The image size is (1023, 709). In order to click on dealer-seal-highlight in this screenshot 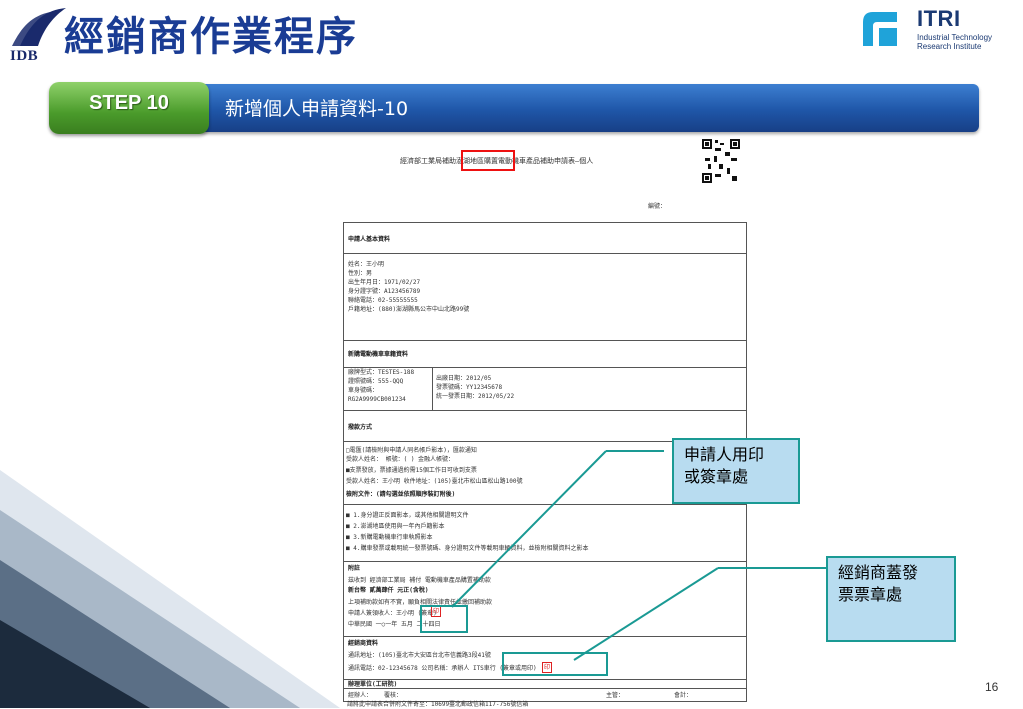, I will do `click(555, 664)`.